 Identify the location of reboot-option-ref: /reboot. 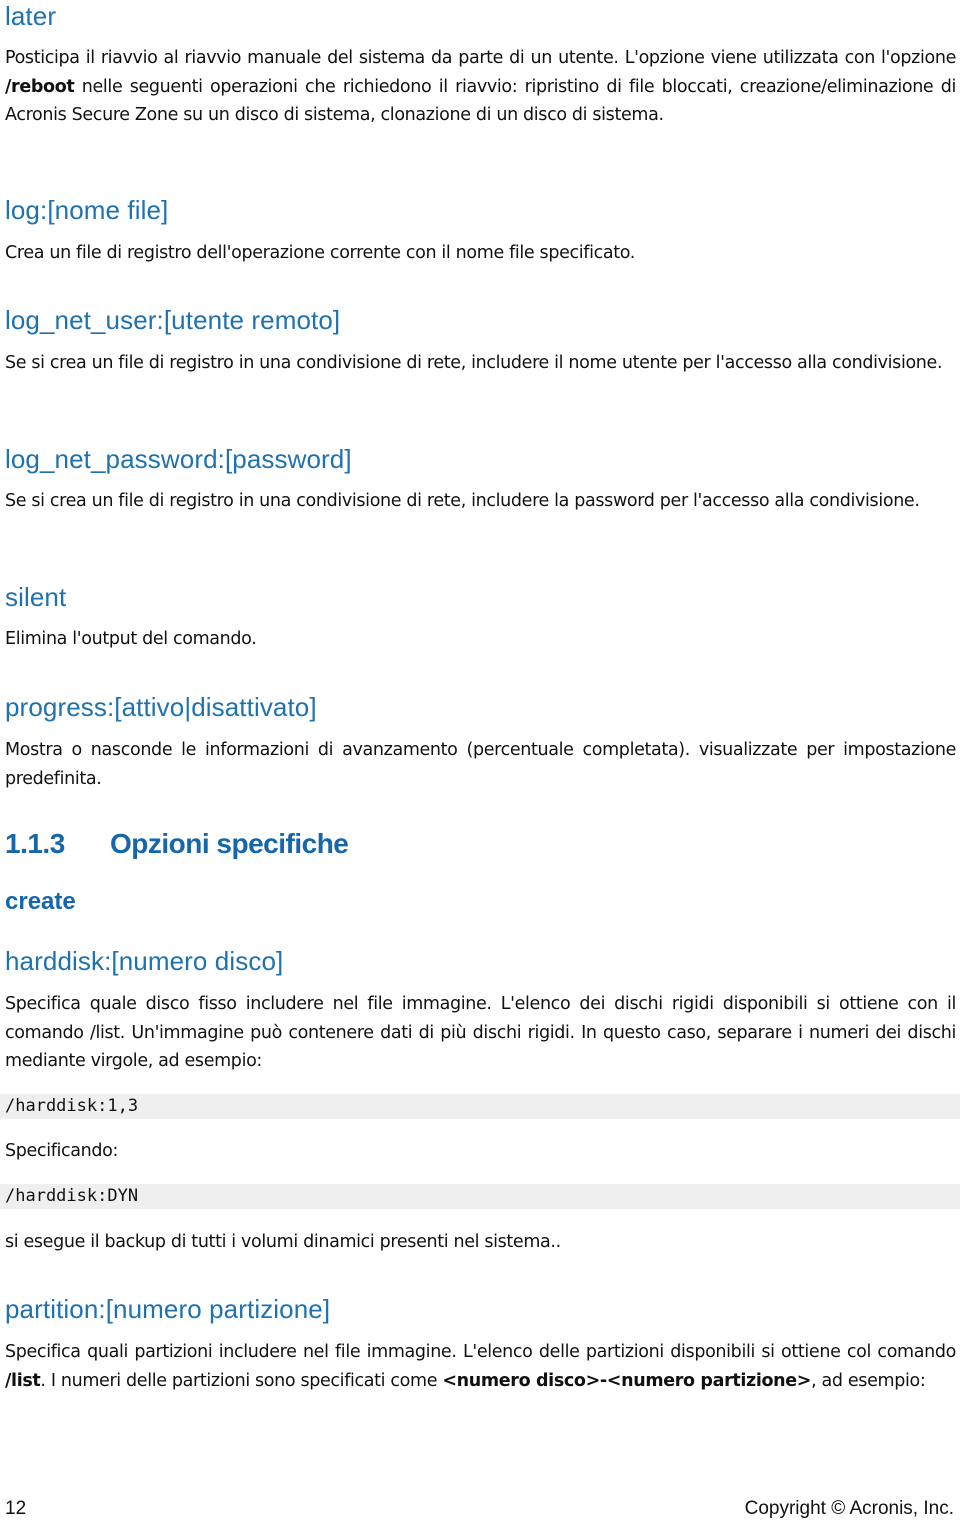
(40, 86).